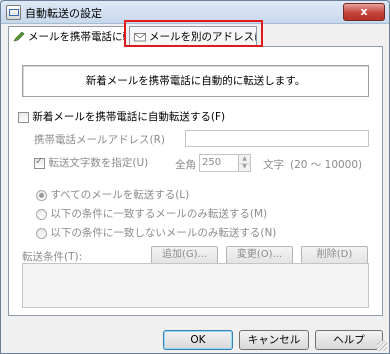 This screenshot has height=354, width=390. Describe the element at coordinates (163, 233) in the screenshot. I see `radio-not-match-label: 以下の条件に一致しないメールのみ転送する(N)` at that location.